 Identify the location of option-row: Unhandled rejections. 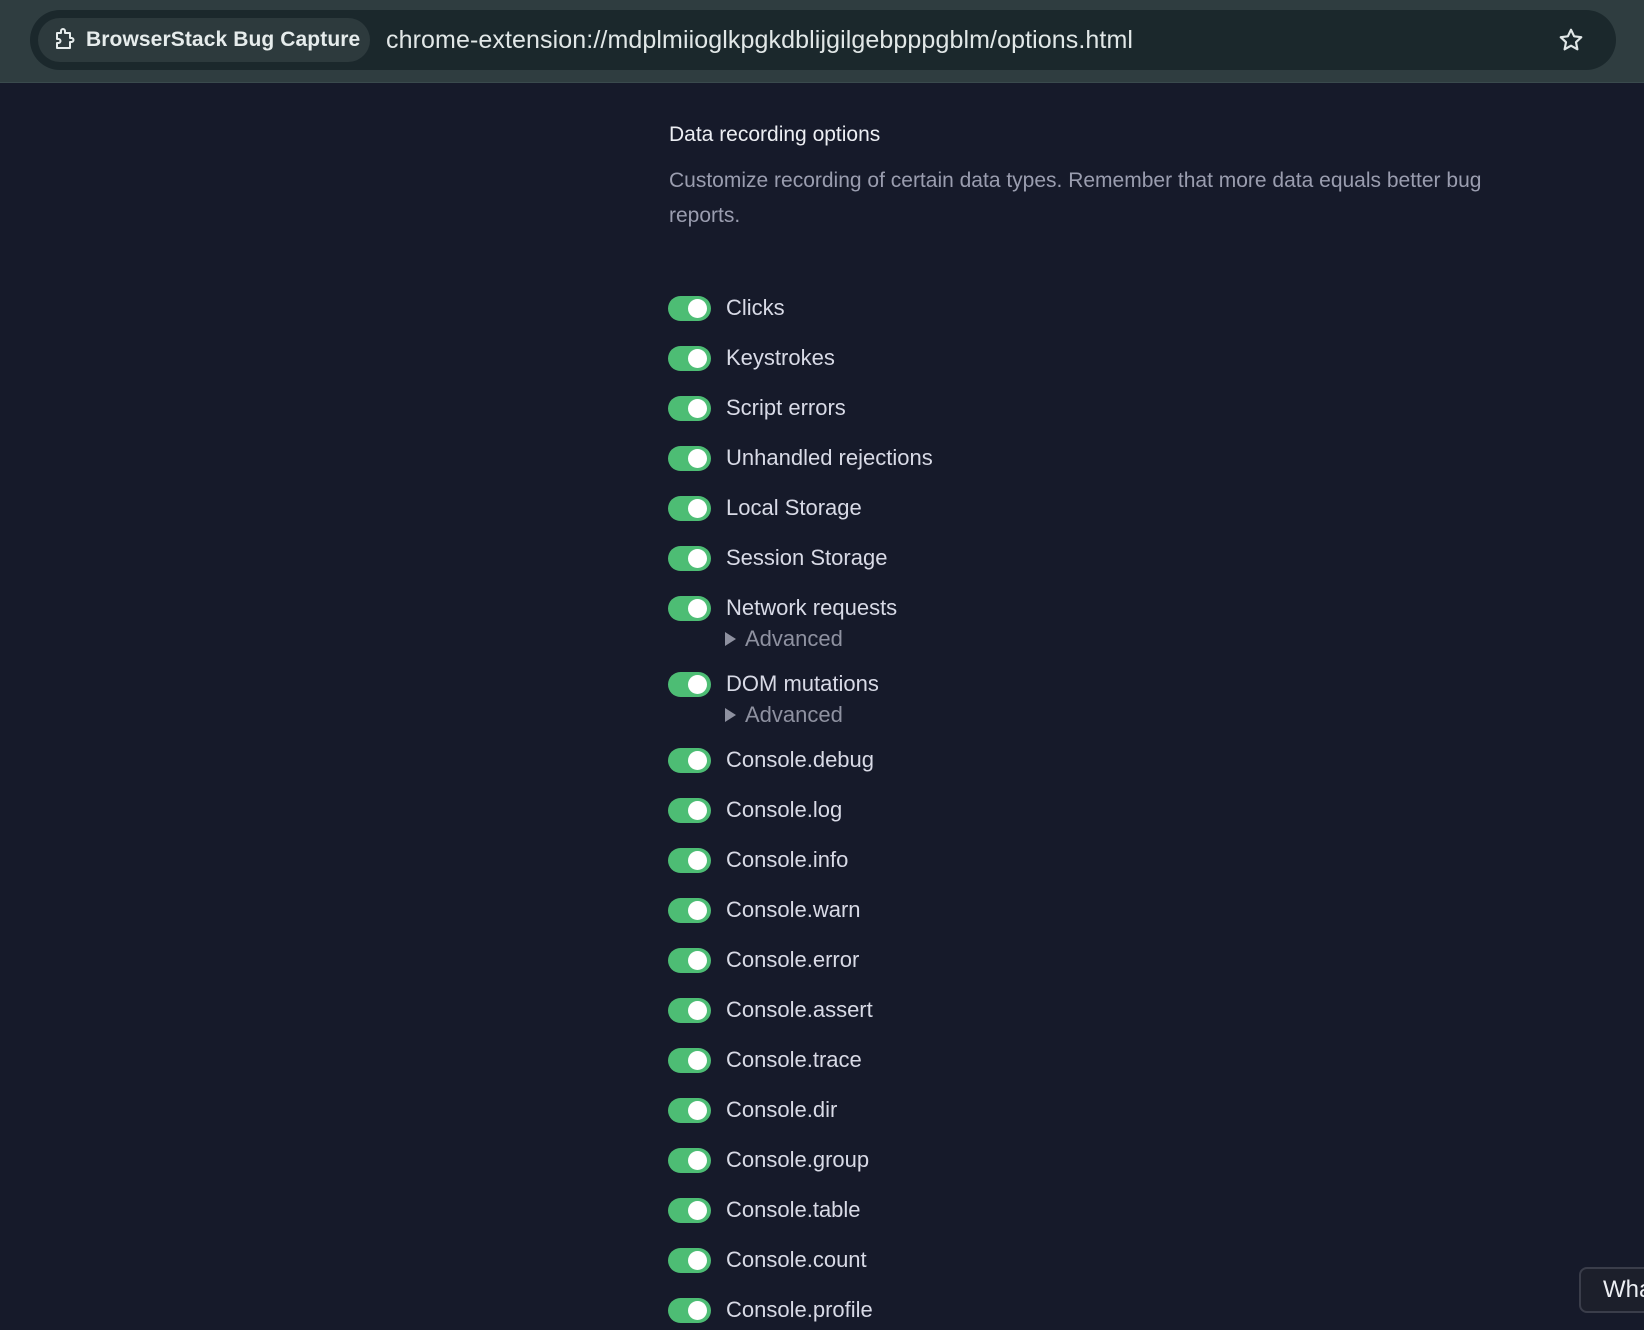
(800, 458).